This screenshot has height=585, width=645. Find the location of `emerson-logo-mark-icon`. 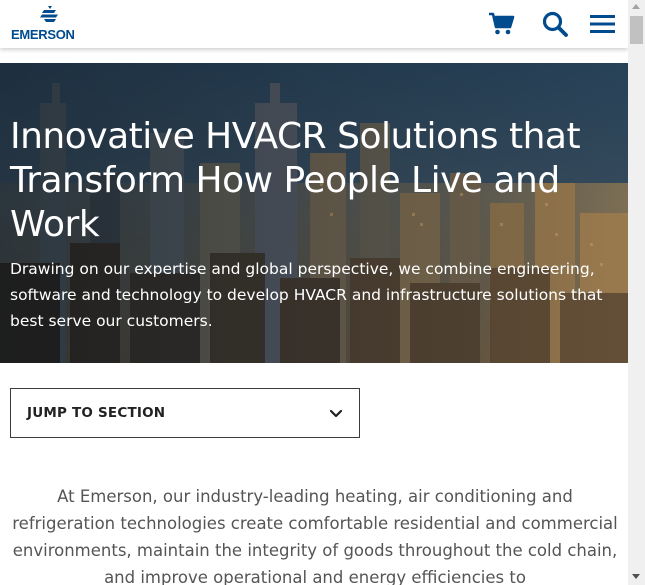

emerson-logo-mark-icon is located at coordinates (49, 14).